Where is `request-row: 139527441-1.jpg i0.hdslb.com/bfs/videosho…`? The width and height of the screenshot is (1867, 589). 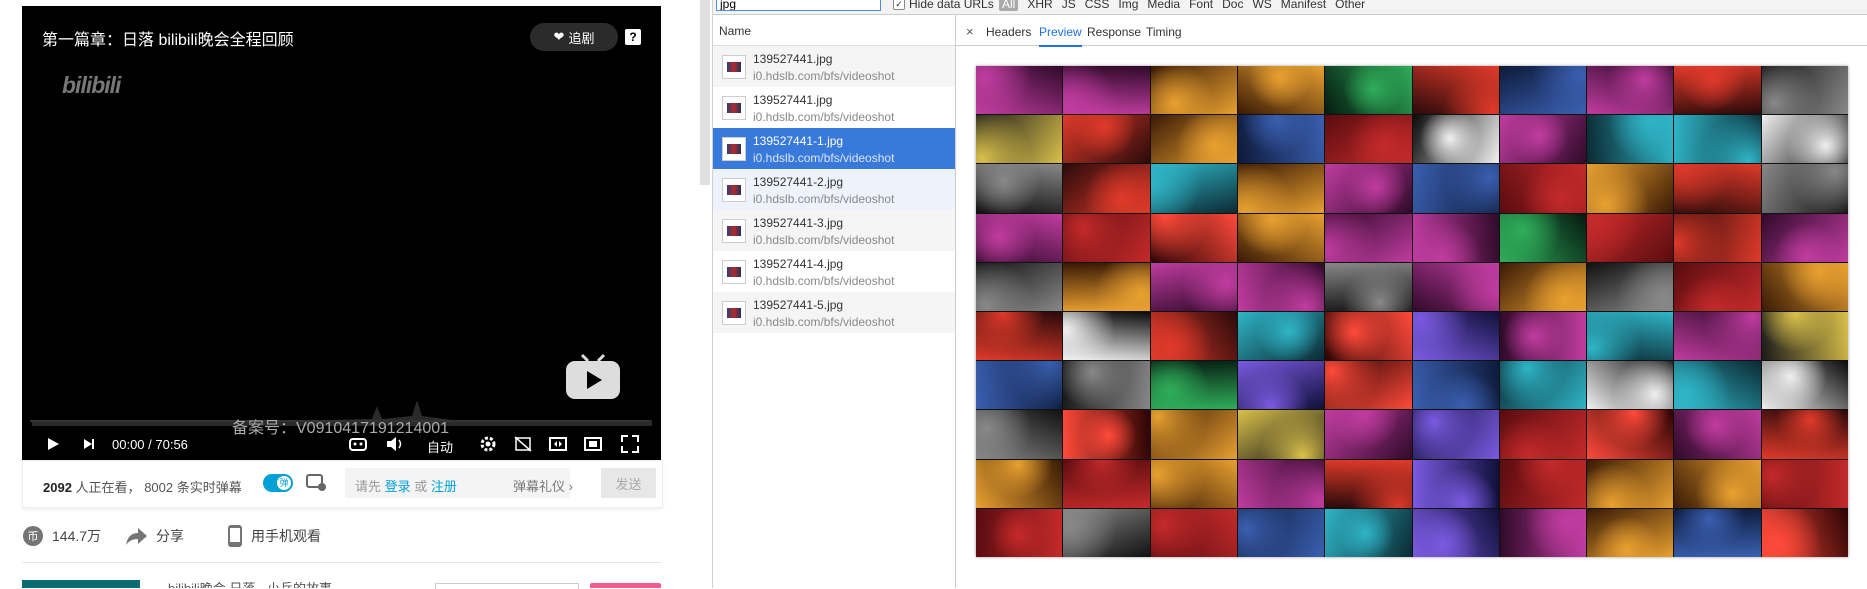 request-row: 139527441-1.jpg i0.hdslb.com/bfs/videosho… is located at coordinates (834, 148).